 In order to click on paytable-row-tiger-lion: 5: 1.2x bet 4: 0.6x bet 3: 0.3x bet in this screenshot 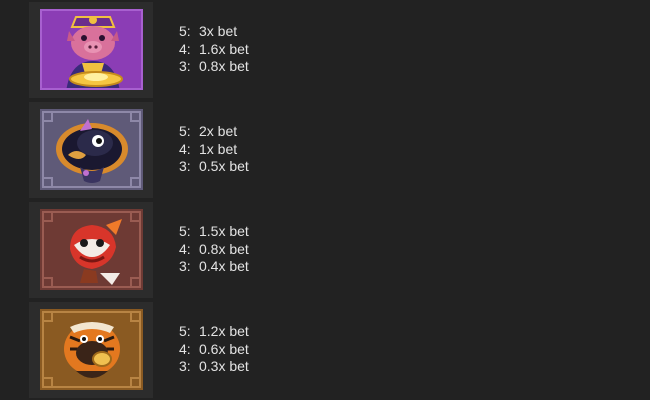, I will do `click(229, 350)`.